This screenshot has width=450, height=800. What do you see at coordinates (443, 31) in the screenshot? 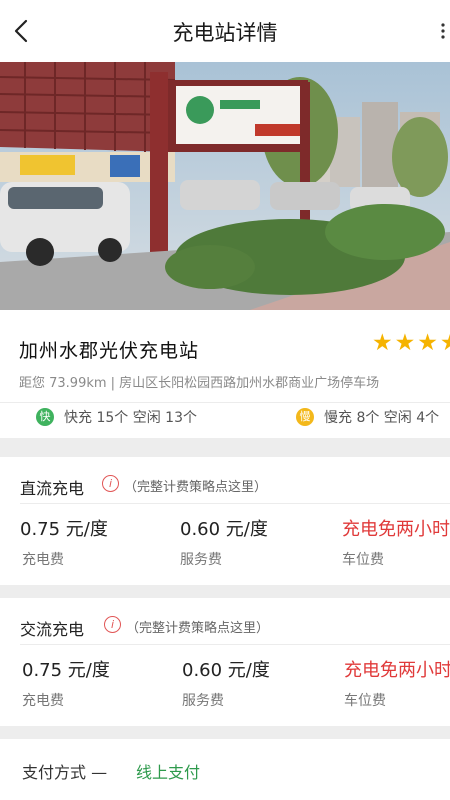
I see `more-vertical-icon` at bounding box center [443, 31].